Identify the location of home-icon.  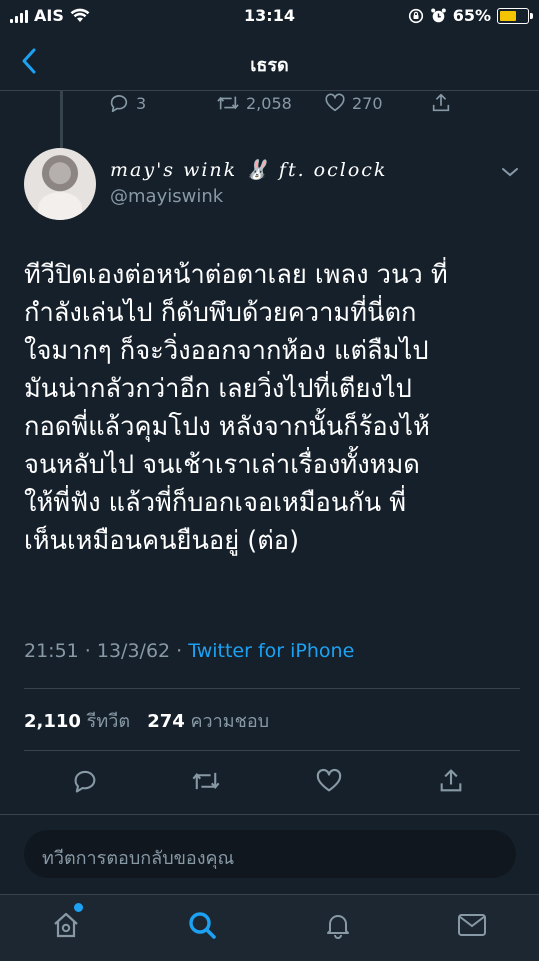
(66, 925).